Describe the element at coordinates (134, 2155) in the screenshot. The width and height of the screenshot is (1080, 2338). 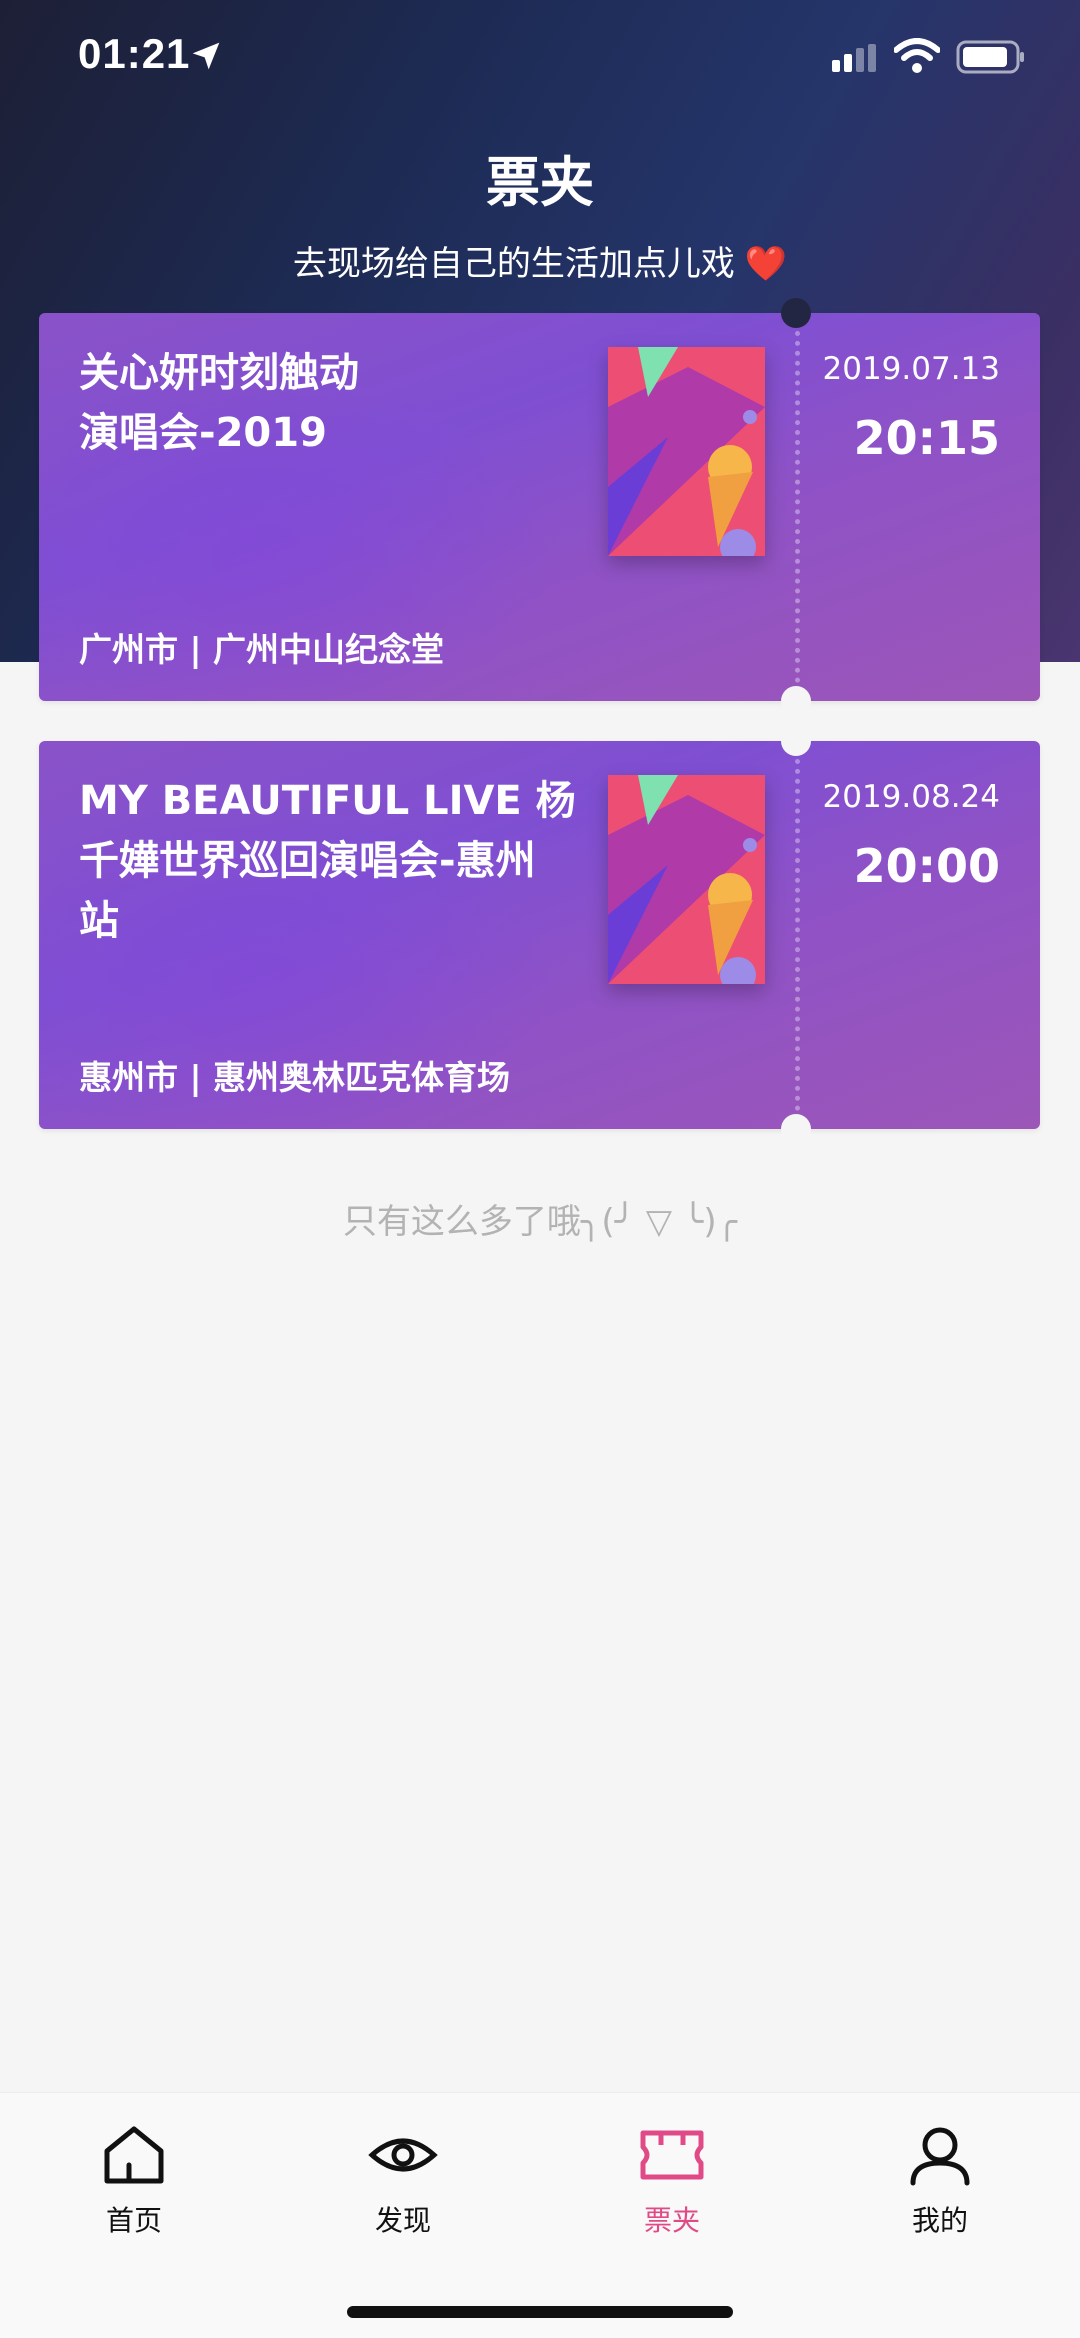
I see `home-icon` at that location.